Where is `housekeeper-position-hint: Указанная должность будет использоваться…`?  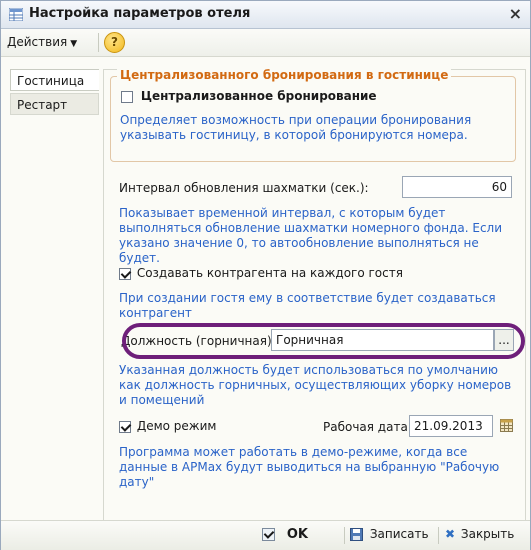
housekeeper-position-hint: Указанная должность будет использоваться… is located at coordinates (315, 385).